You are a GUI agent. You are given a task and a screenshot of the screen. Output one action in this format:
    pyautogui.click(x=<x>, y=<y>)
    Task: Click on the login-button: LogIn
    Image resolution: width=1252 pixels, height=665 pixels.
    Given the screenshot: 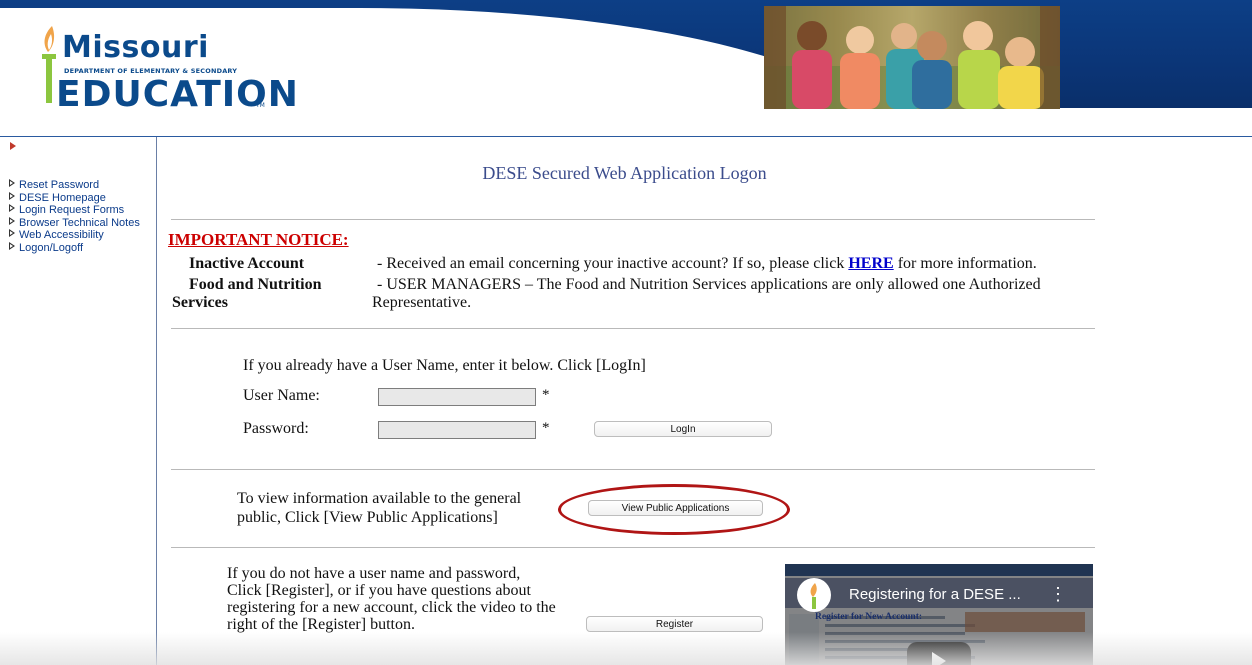 What is the action you would take?
    pyautogui.click(x=683, y=429)
    